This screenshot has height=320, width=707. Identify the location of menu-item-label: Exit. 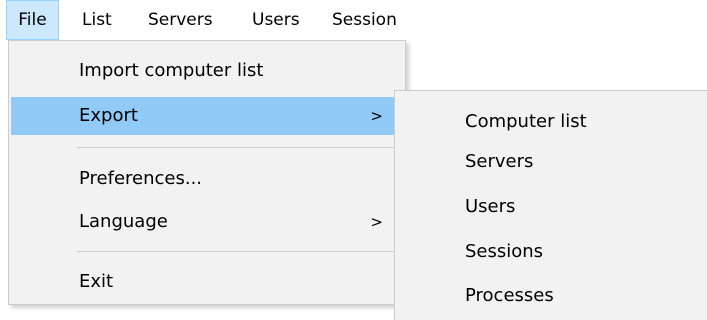
(96, 281).